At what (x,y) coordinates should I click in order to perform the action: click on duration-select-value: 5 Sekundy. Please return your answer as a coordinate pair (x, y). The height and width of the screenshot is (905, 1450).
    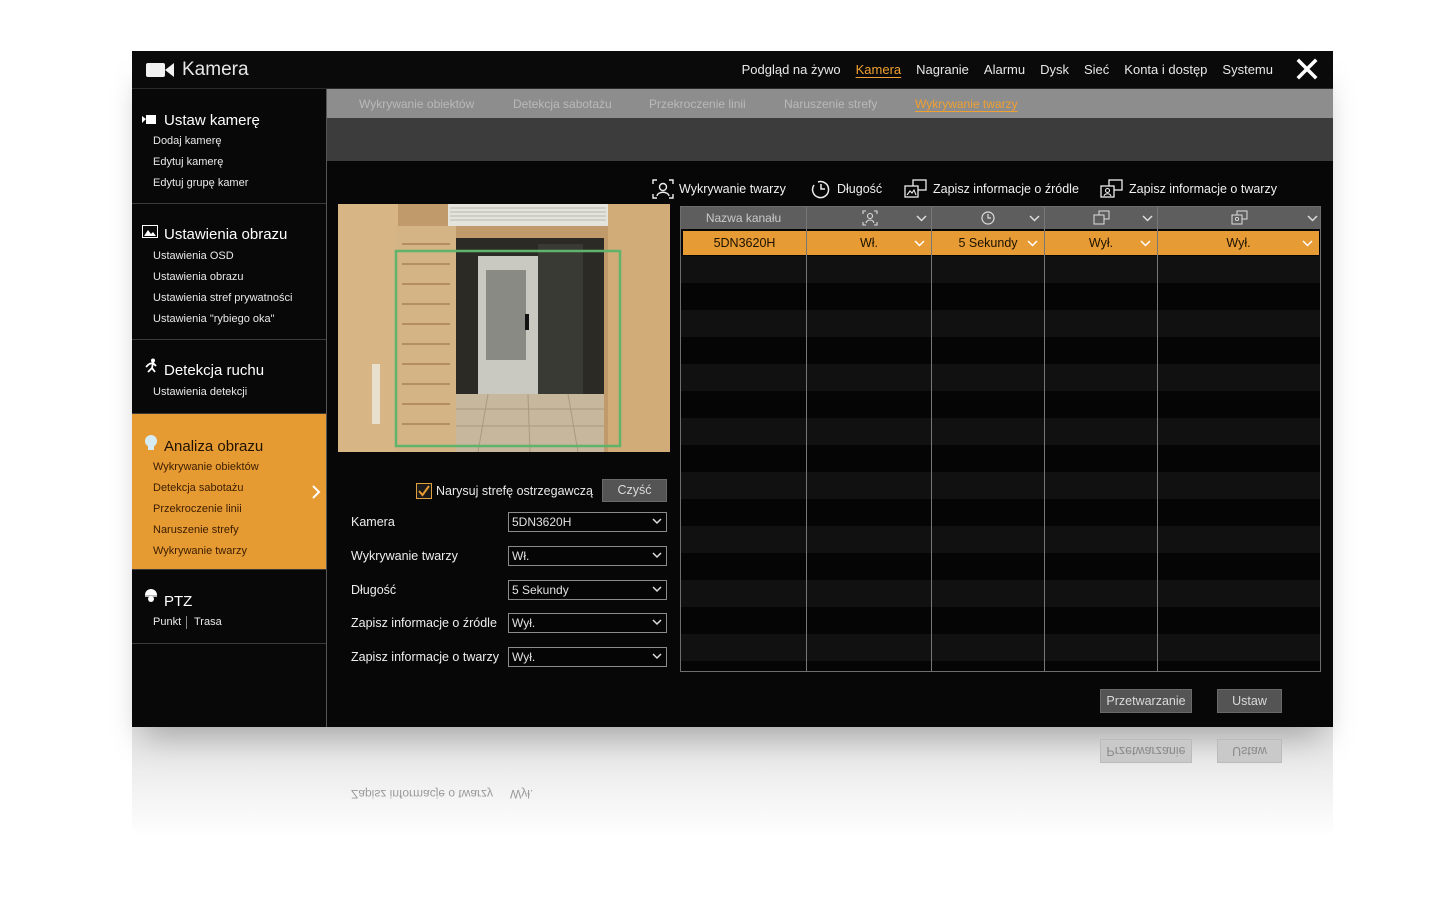
    Looking at the image, I should click on (540, 590).